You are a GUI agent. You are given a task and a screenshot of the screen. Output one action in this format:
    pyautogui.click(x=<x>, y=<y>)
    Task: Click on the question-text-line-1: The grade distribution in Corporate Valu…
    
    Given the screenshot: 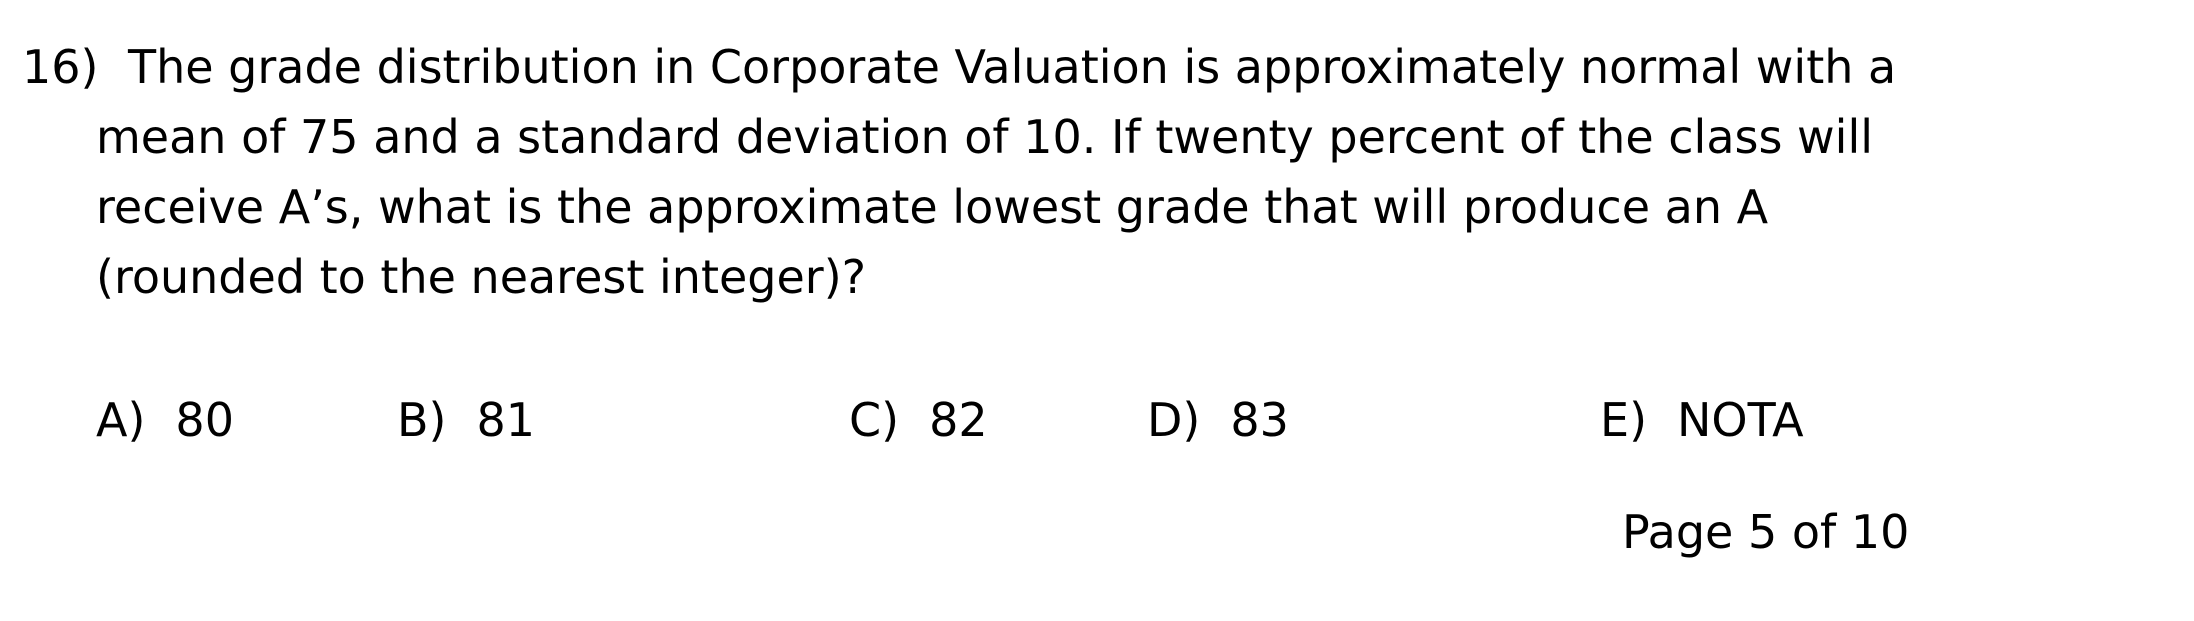 What is the action you would take?
    pyautogui.click(x=1012, y=67)
    